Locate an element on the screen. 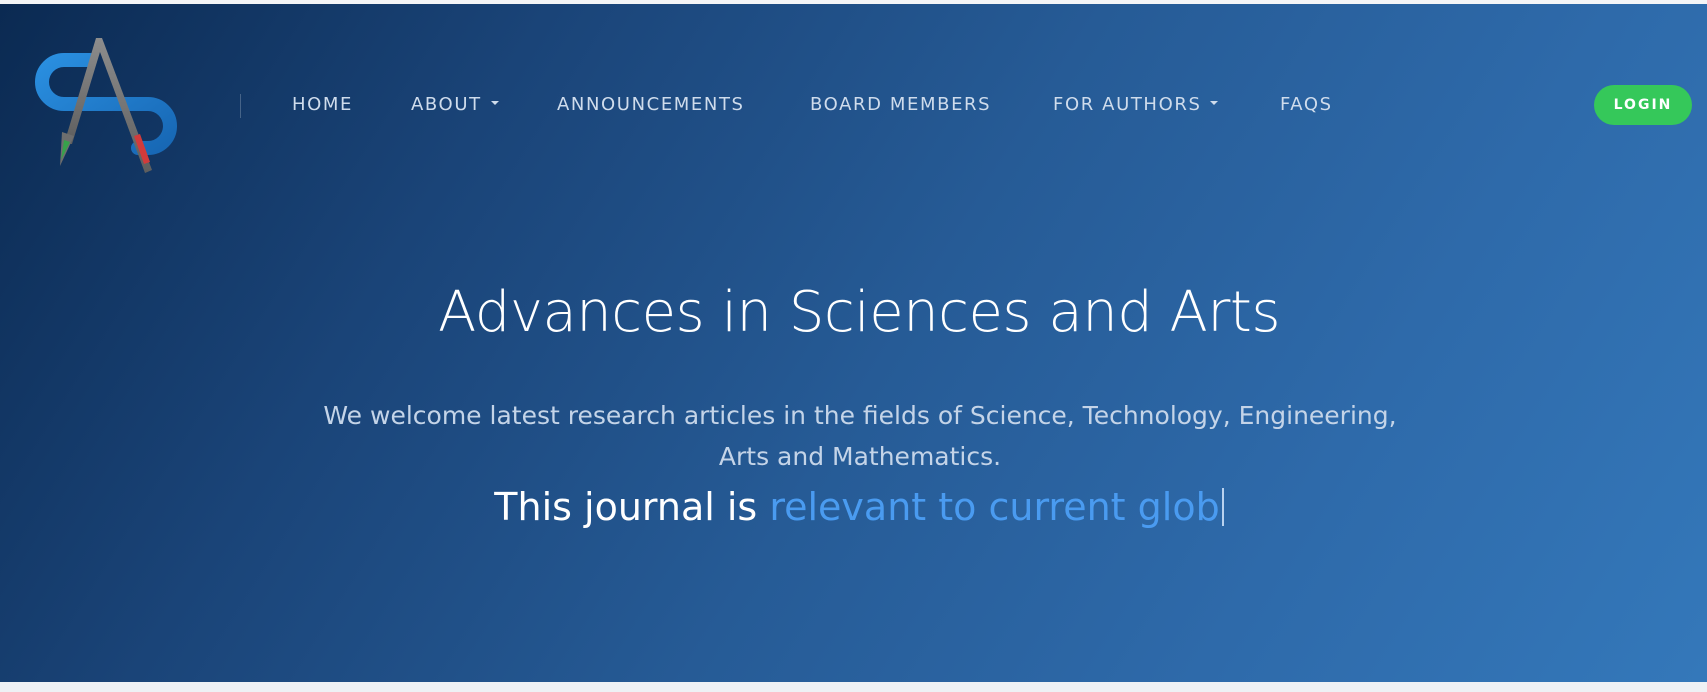  nav-item-label: FOR AUTHORS is located at coordinates (1127, 104).